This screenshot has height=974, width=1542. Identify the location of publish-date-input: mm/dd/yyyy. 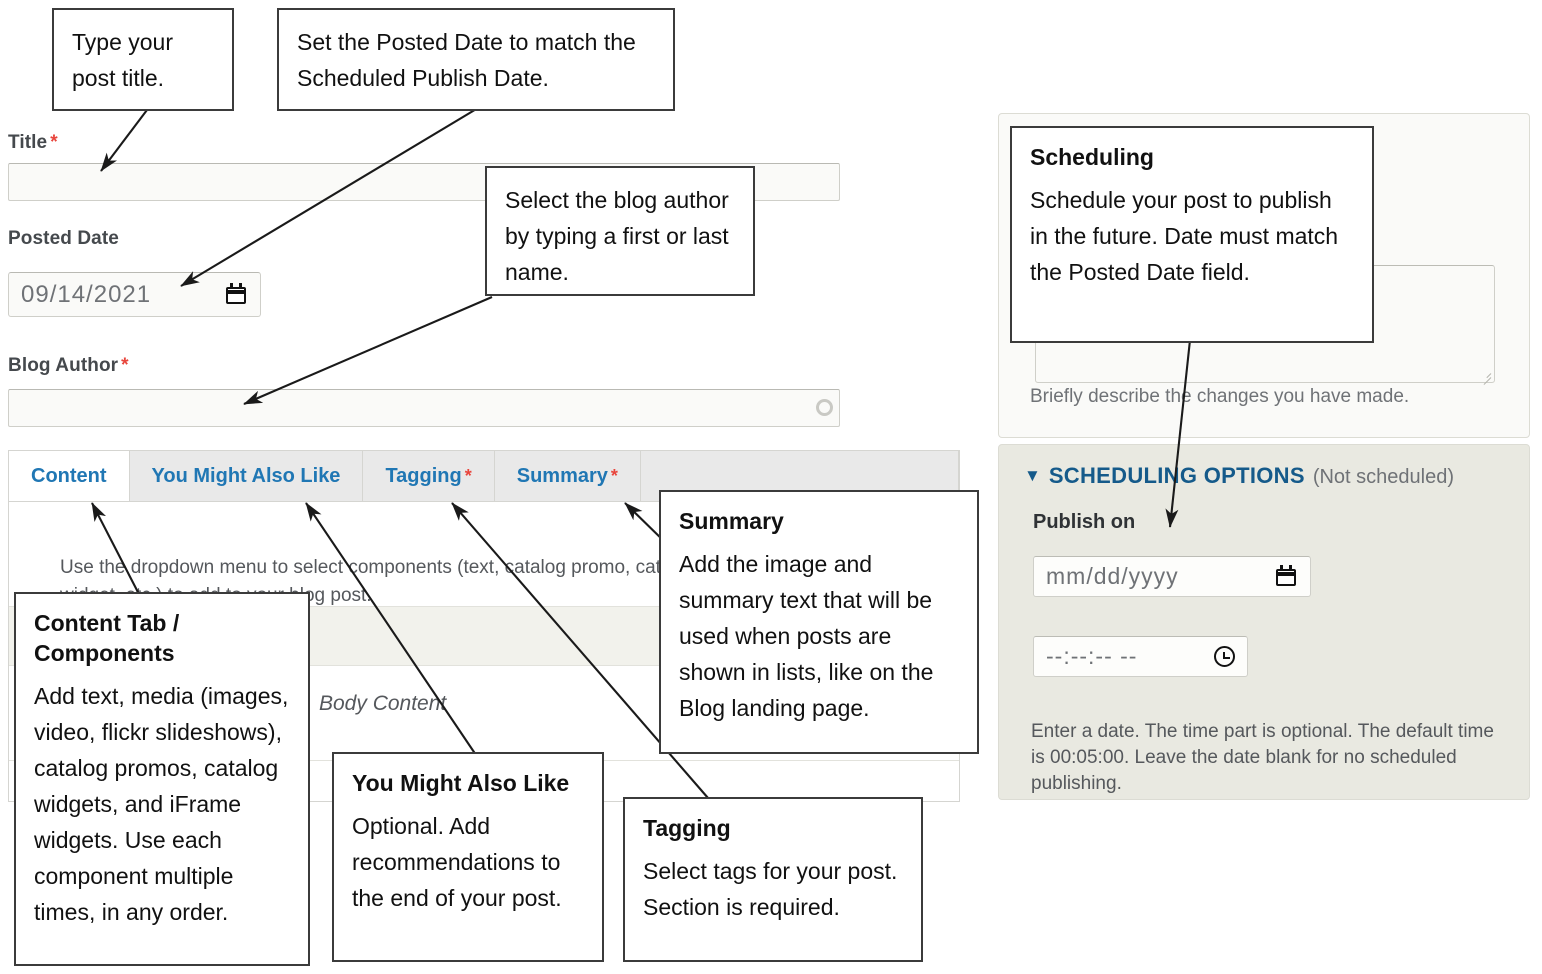
(1172, 576).